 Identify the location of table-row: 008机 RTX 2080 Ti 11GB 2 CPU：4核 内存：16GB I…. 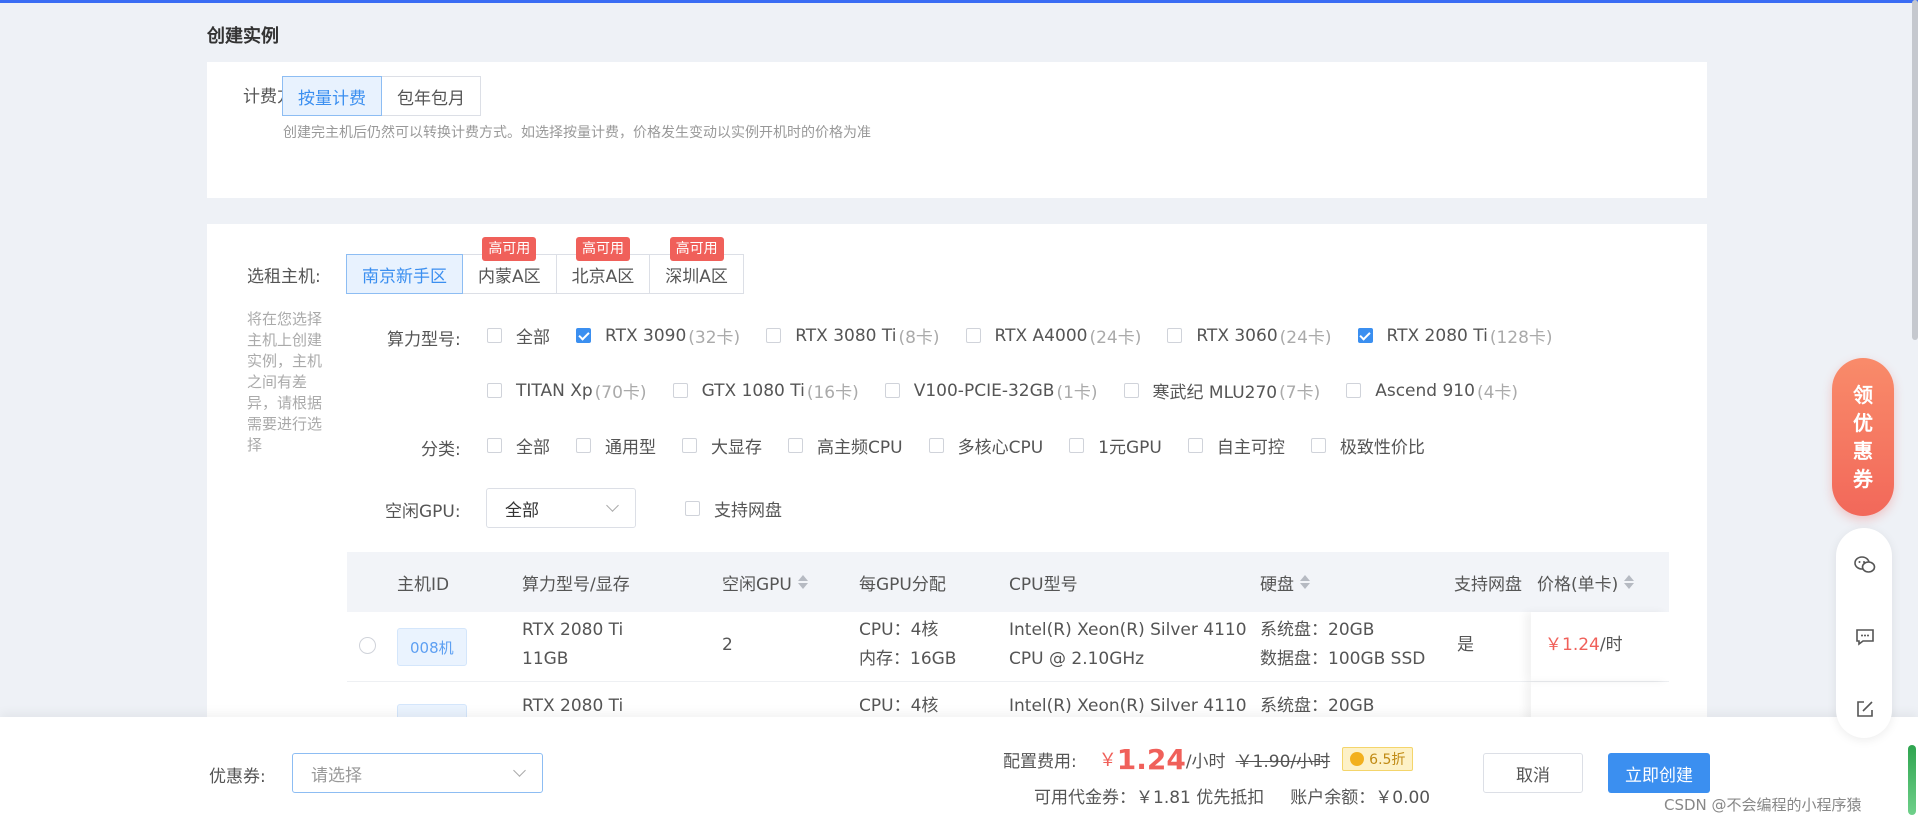
(1008, 647).